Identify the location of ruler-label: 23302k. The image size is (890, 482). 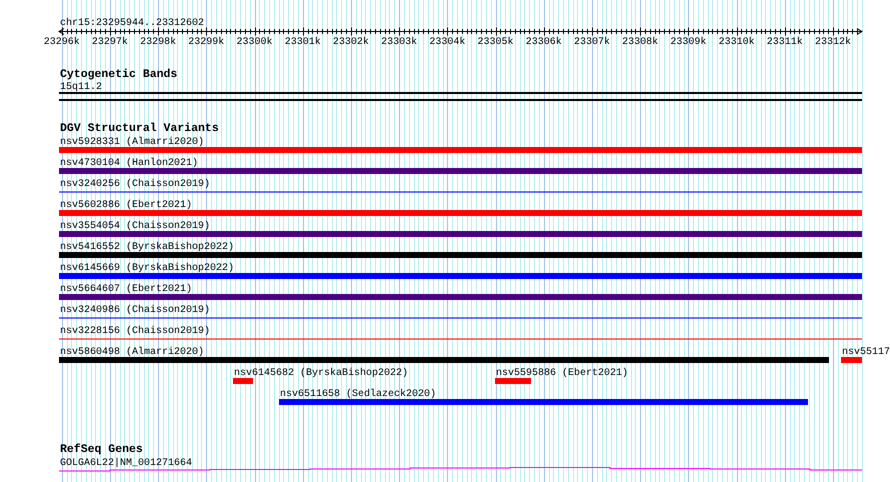
(350, 42).